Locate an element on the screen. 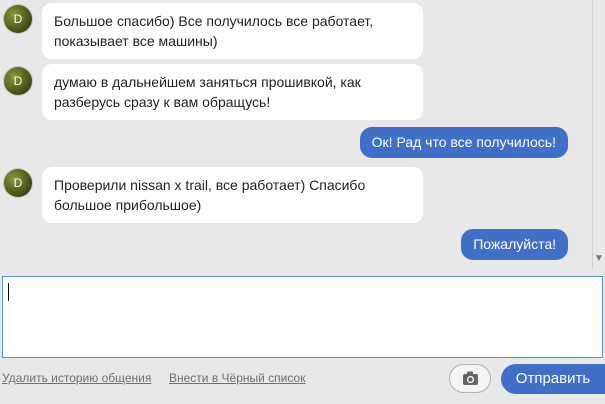 This screenshot has height=404, width=605. message-text: Ок! Рад что все получилось! is located at coordinates (463, 142).